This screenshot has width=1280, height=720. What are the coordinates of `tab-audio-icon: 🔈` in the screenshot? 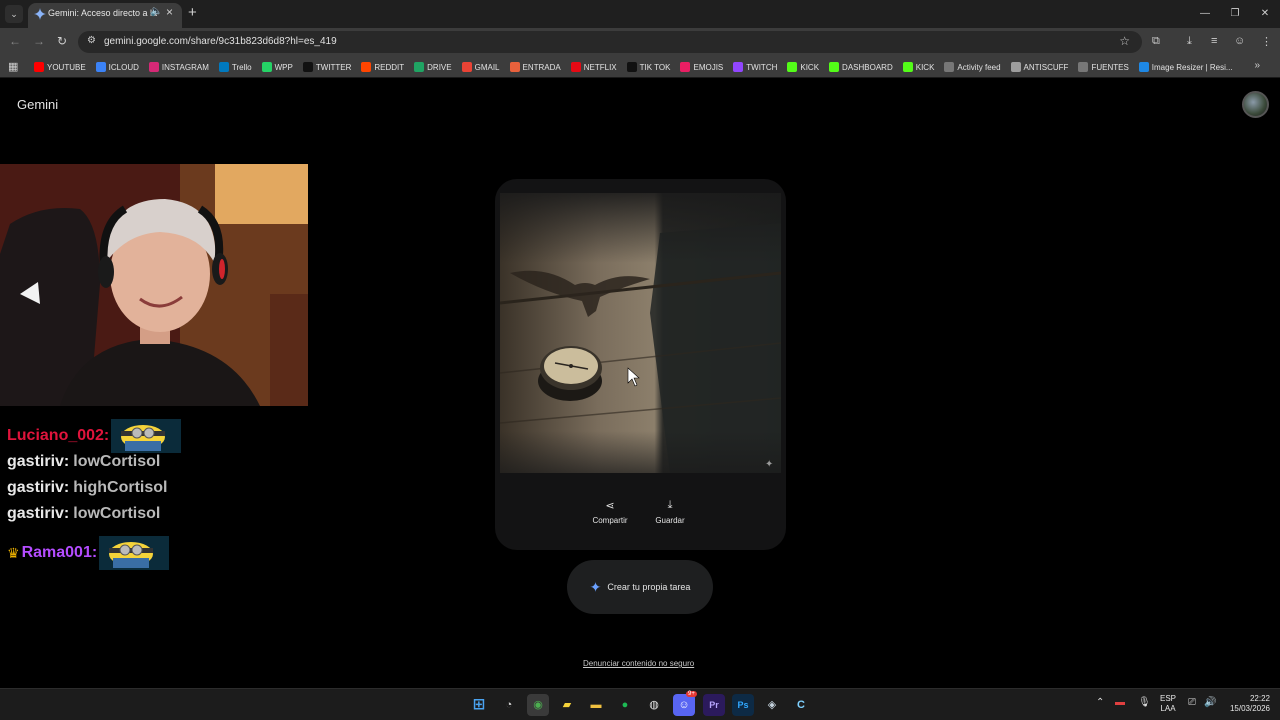 It's located at (156, 11).